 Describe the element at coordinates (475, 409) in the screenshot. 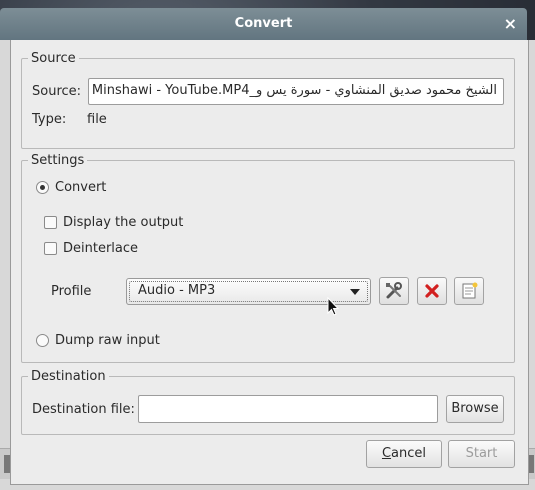

I see `browse-button: Browse` at that location.